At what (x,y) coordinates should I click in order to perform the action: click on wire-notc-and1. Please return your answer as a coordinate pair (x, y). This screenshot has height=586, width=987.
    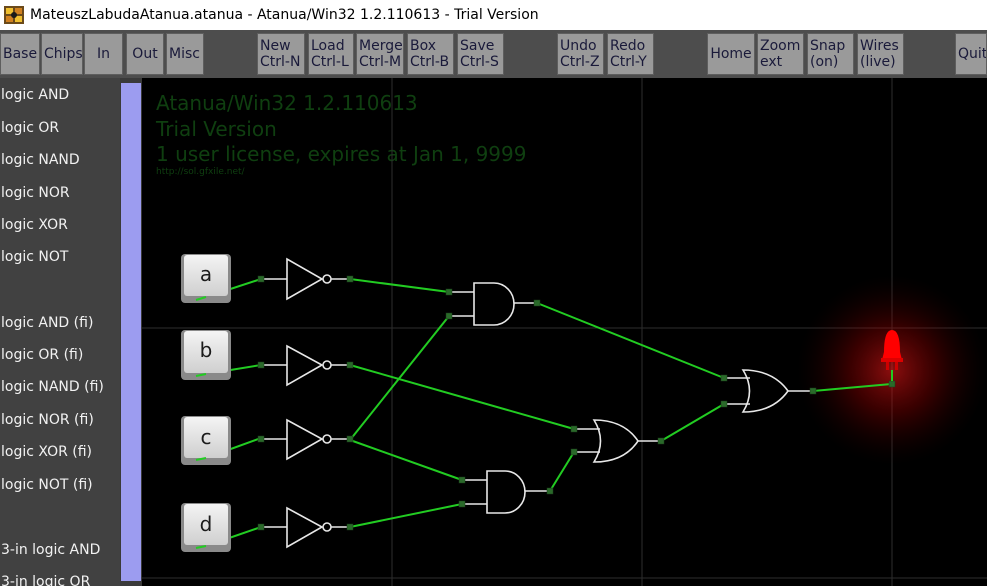
    Looking at the image, I should click on (399, 378).